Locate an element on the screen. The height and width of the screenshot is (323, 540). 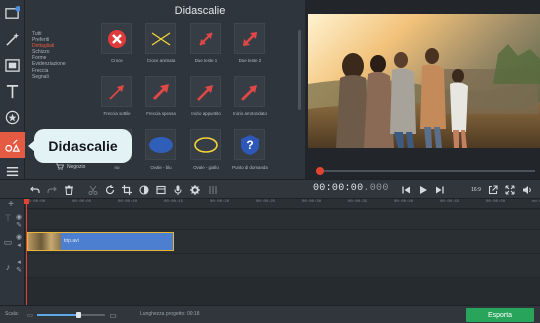
seek-bar is located at coordinates (426, 171).